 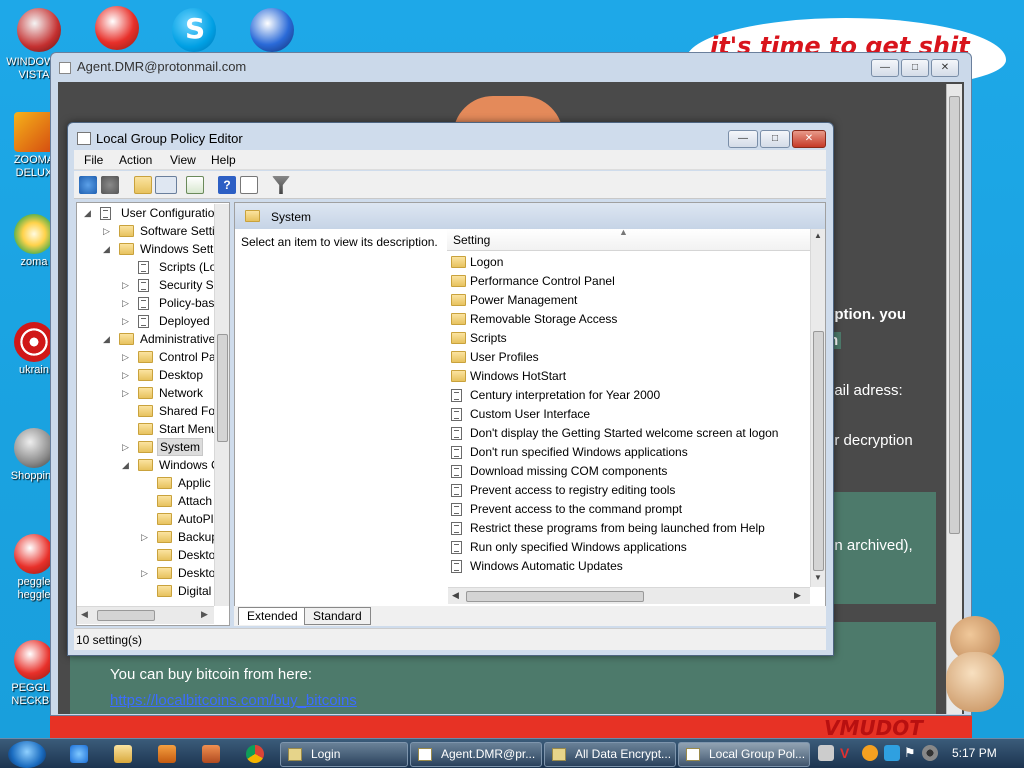 What do you see at coordinates (249, 185) in the screenshot?
I see `properties-icon` at bounding box center [249, 185].